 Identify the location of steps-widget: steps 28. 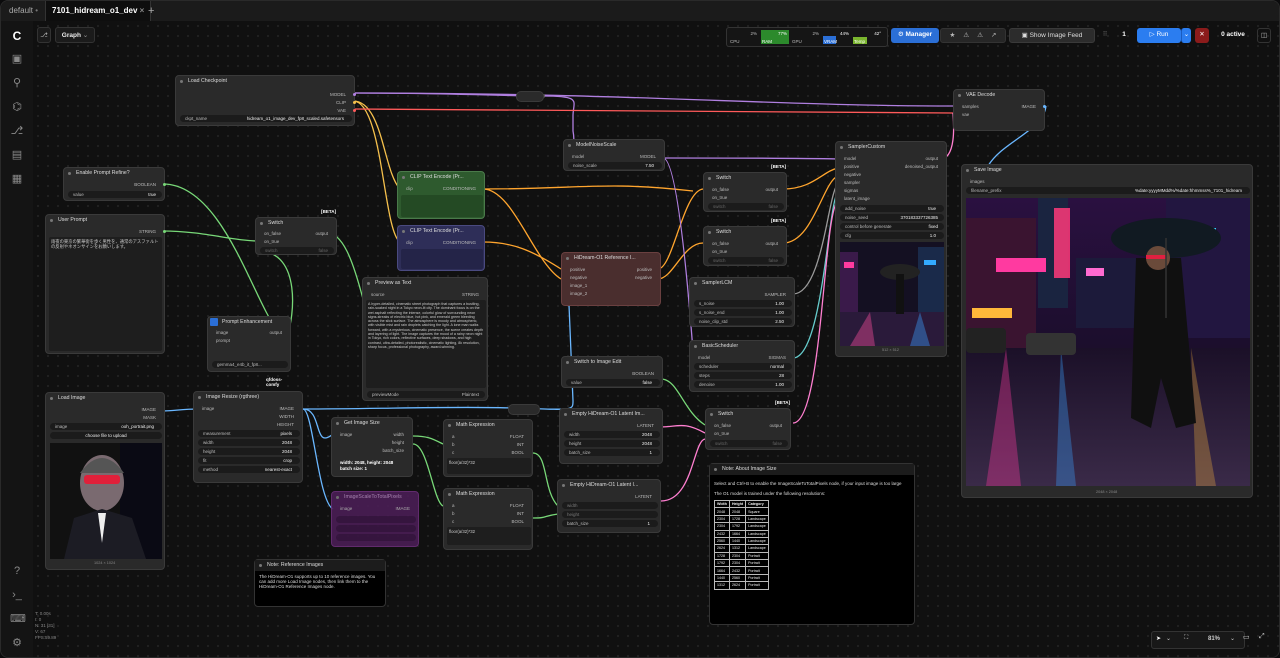
(743, 375).